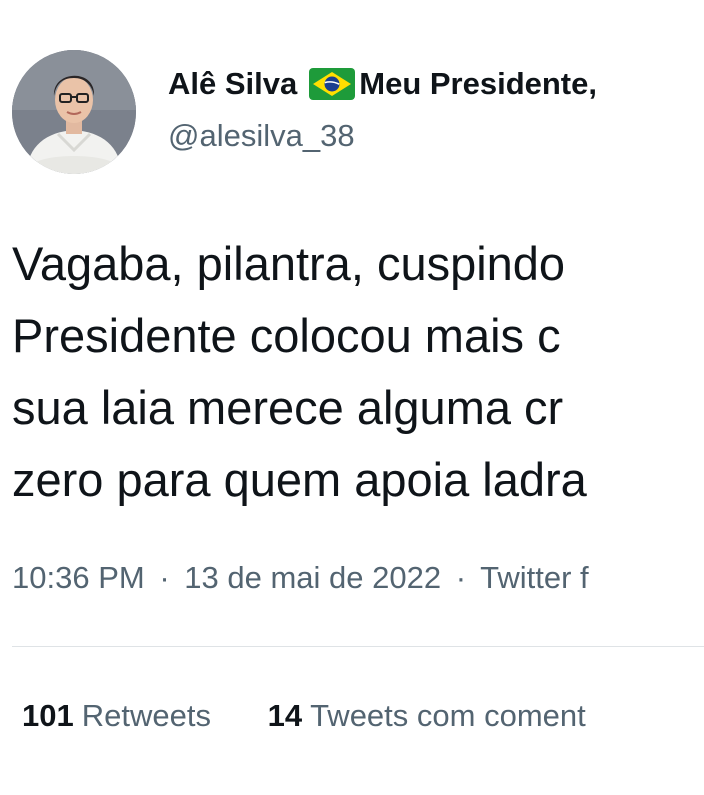 This screenshot has width=704, height=795. I want to click on avatar, so click(74, 112).